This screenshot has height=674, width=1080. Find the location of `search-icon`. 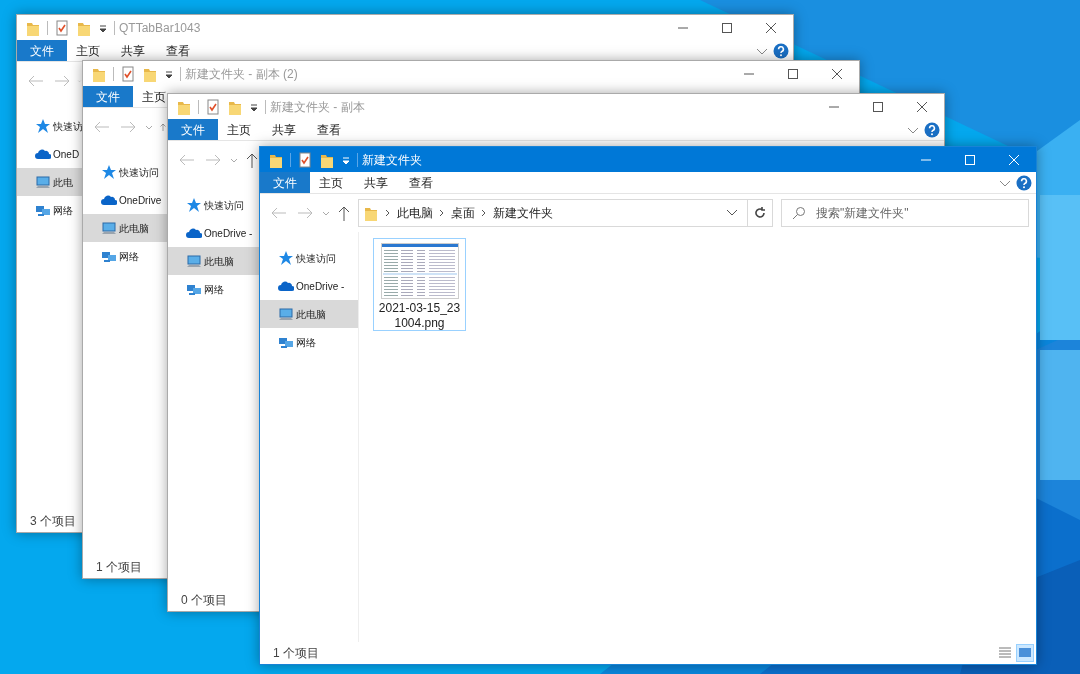

search-icon is located at coordinates (799, 213).